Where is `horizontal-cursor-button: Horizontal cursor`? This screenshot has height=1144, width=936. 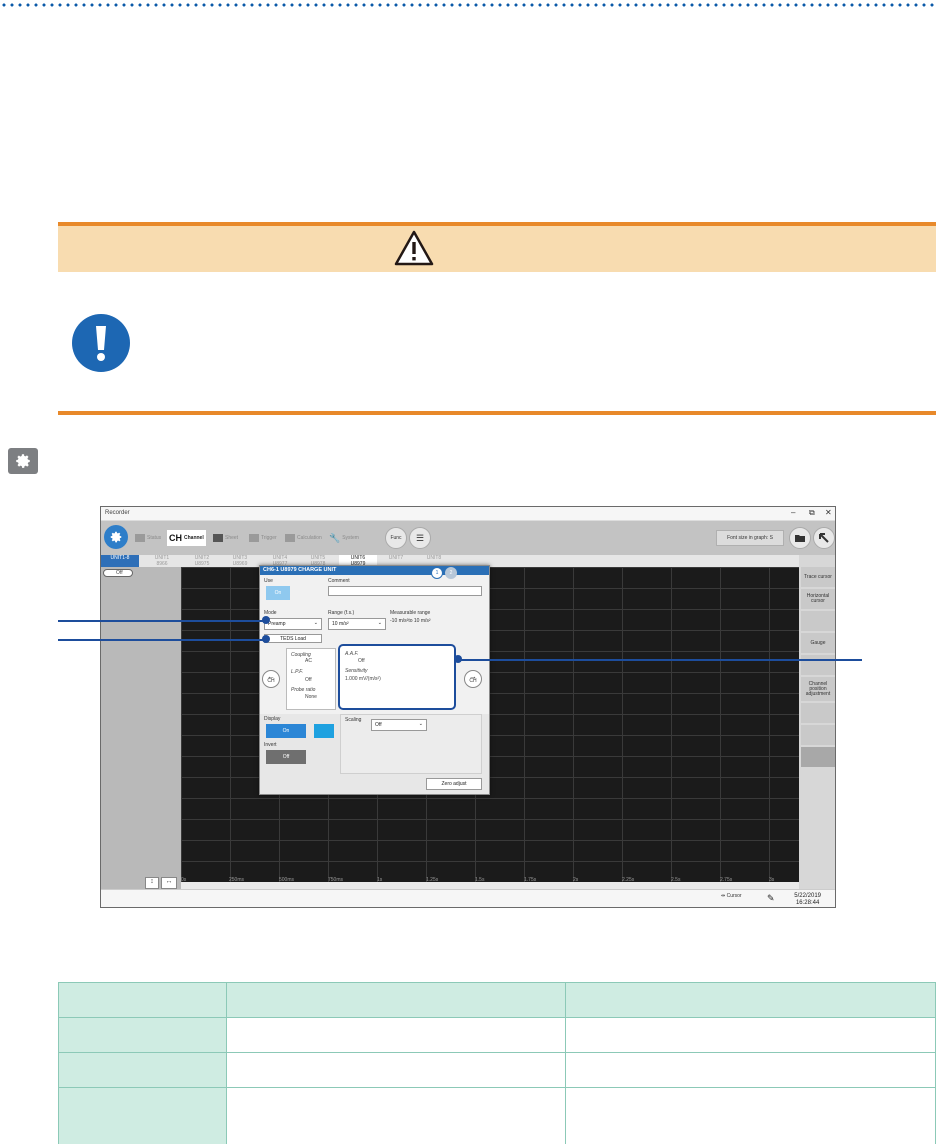
horizontal-cursor-button: Horizontal cursor is located at coordinates (818, 599).